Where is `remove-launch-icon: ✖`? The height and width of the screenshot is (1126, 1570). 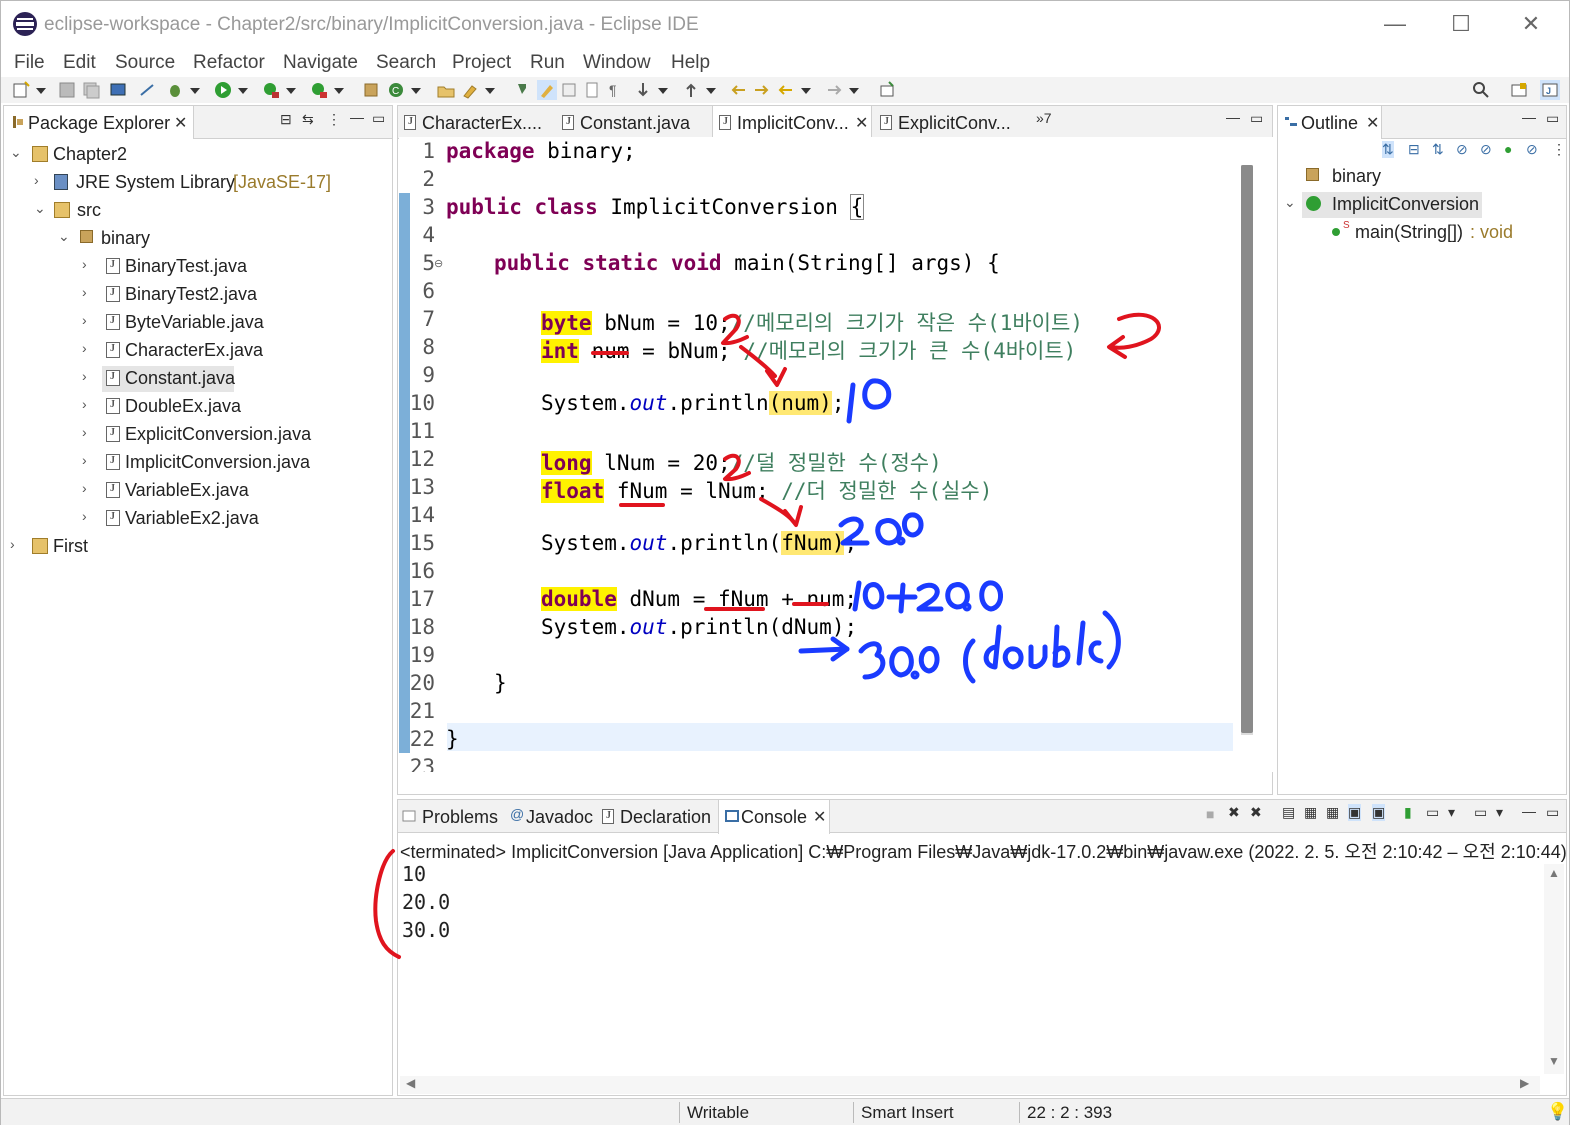
remove-launch-icon: ✖ is located at coordinates (1234, 812).